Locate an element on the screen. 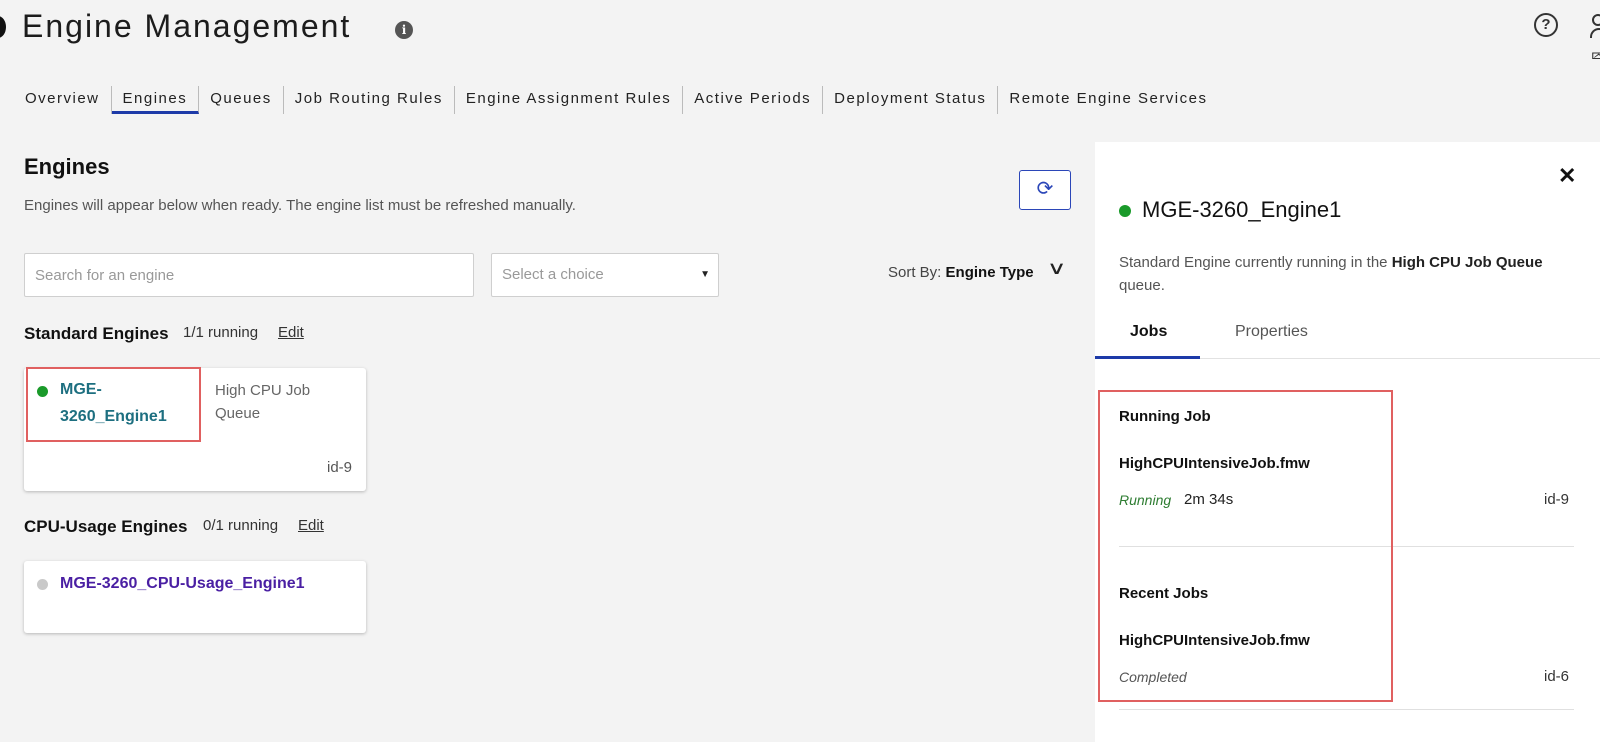 This screenshot has height=742, width=1600. tab-engines: Engines is located at coordinates (155, 100).